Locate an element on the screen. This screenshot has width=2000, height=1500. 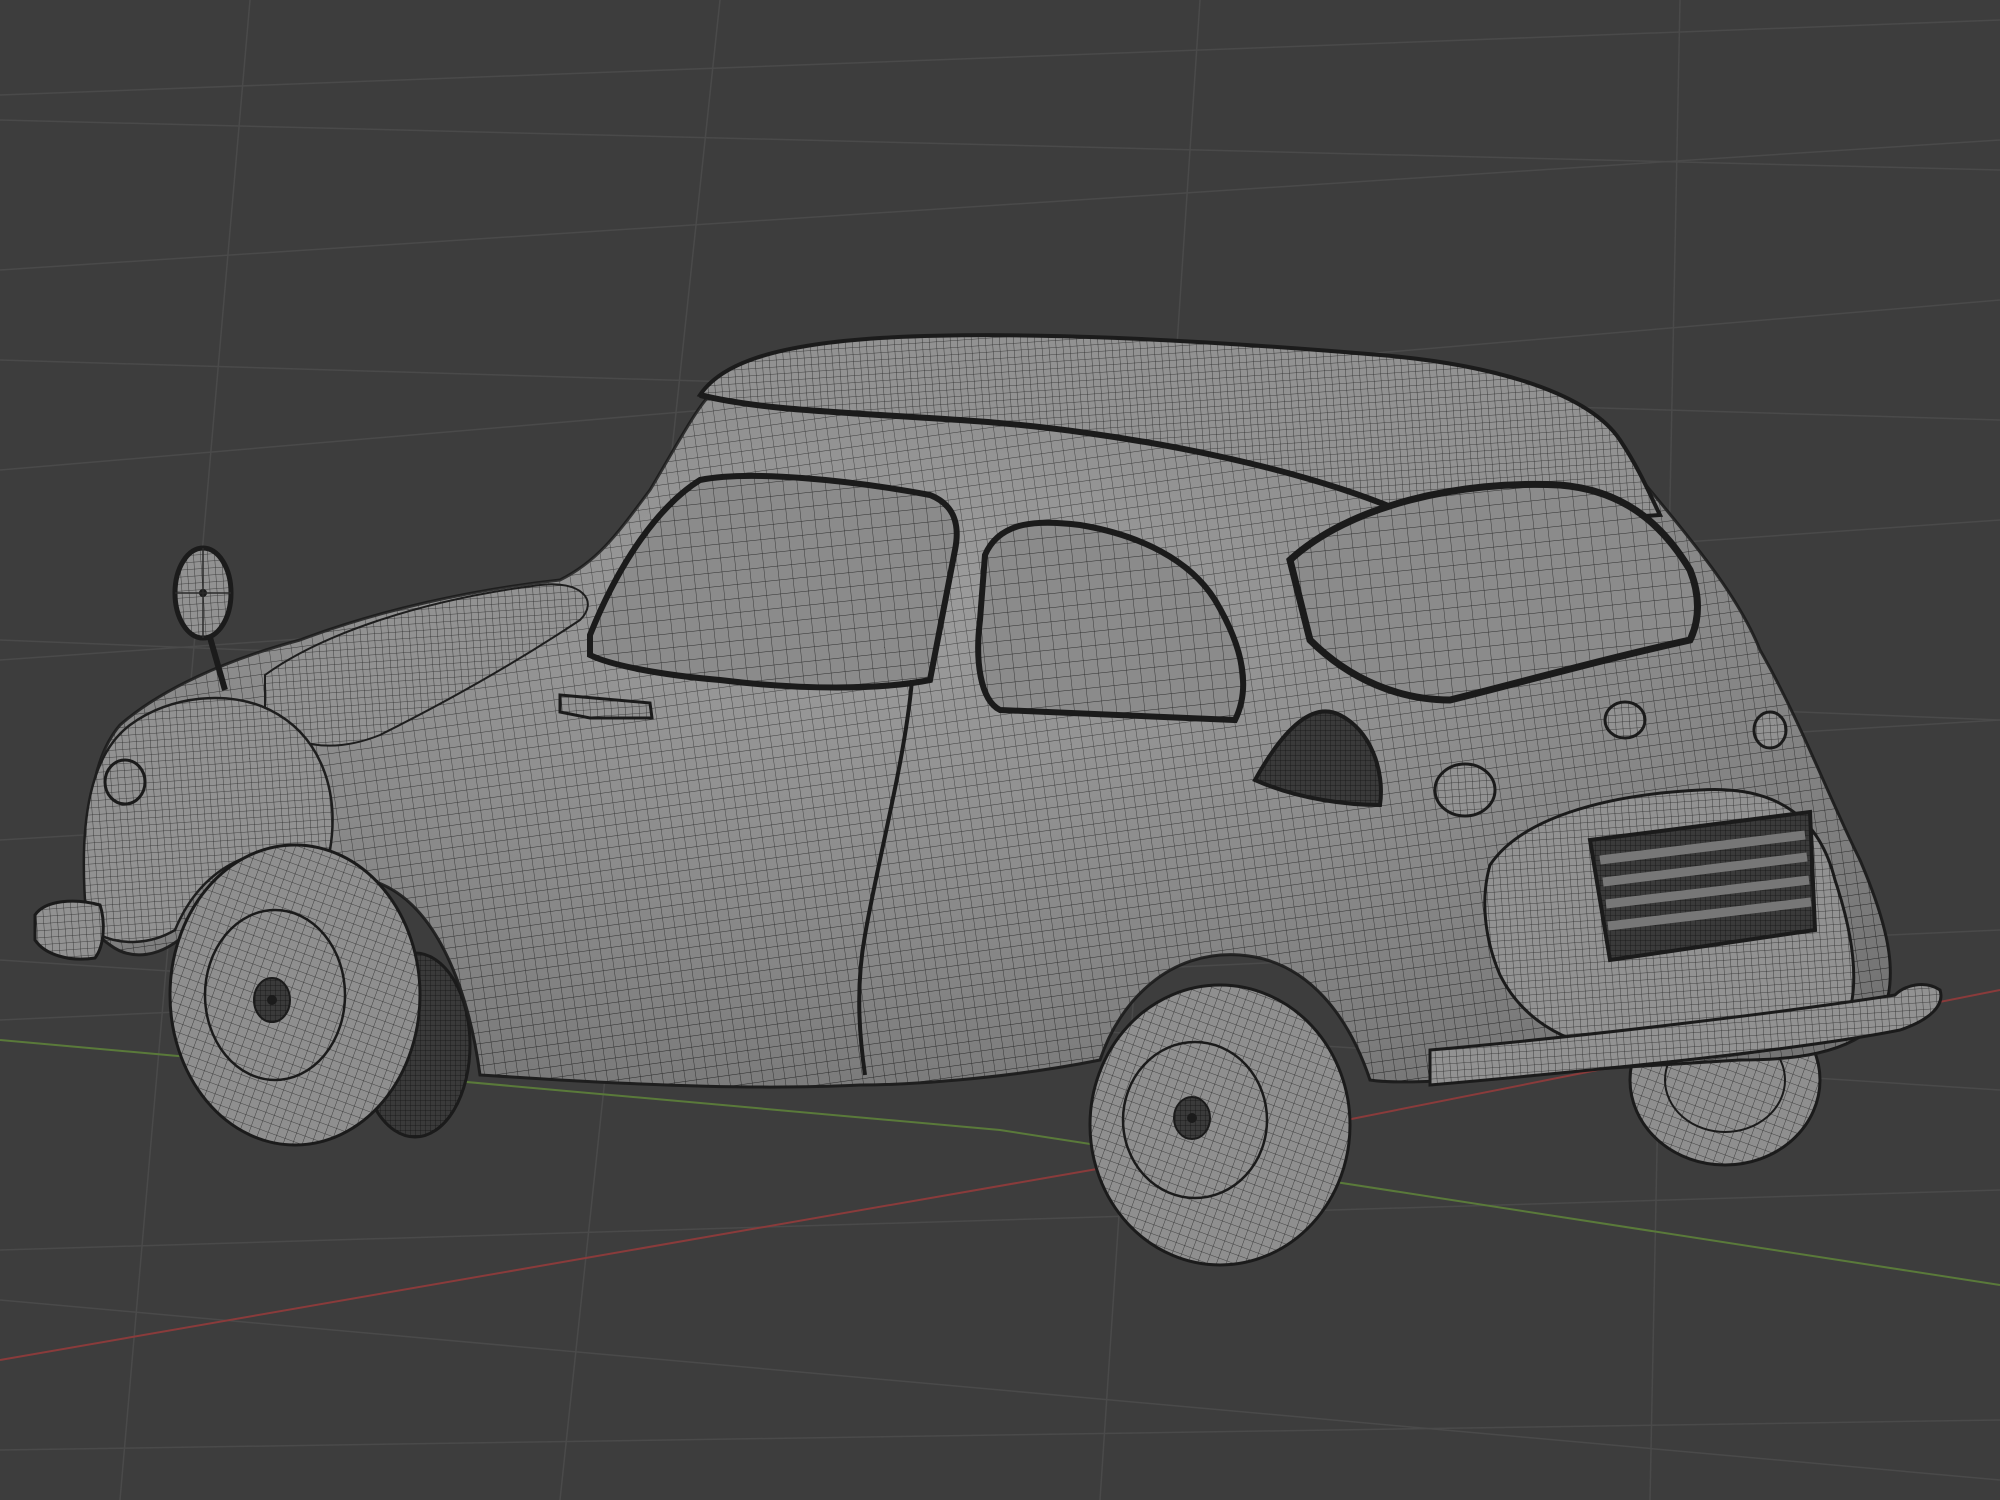
rear-wheel is located at coordinates (1220, 1125).